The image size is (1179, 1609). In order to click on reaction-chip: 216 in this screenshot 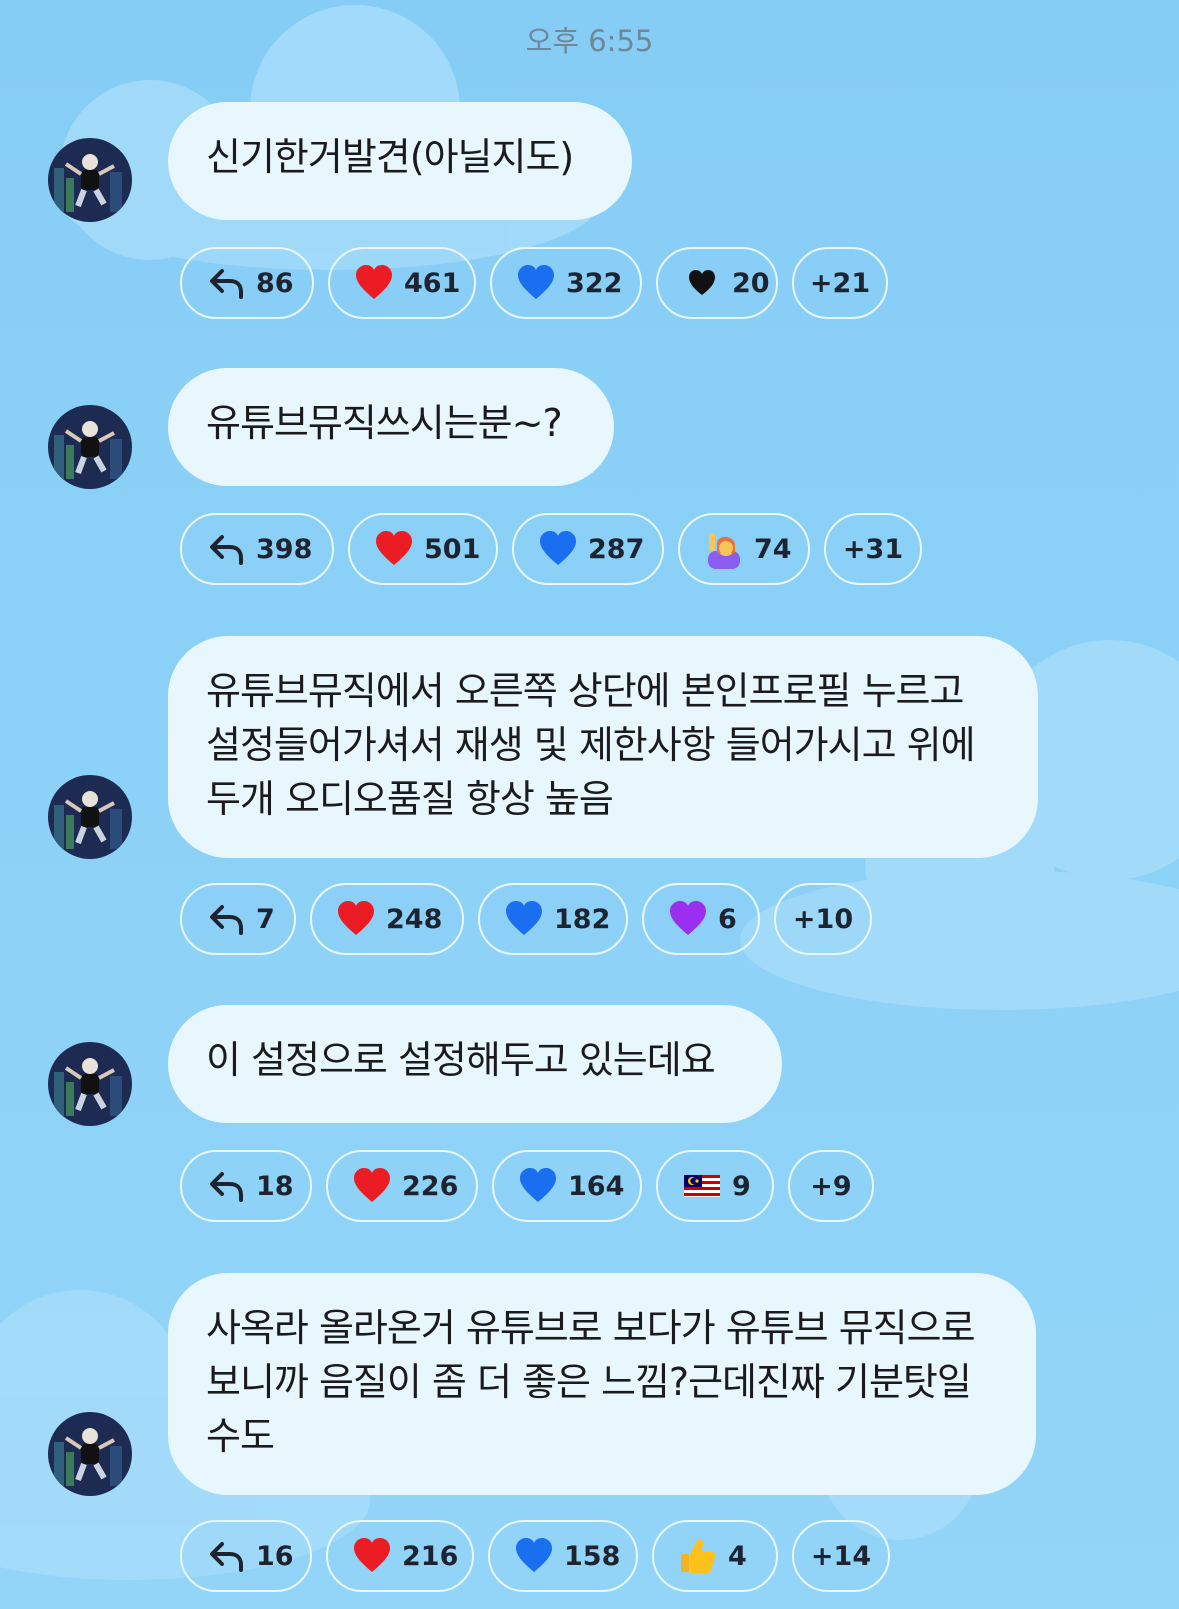, I will do `click(400, 1556)`.